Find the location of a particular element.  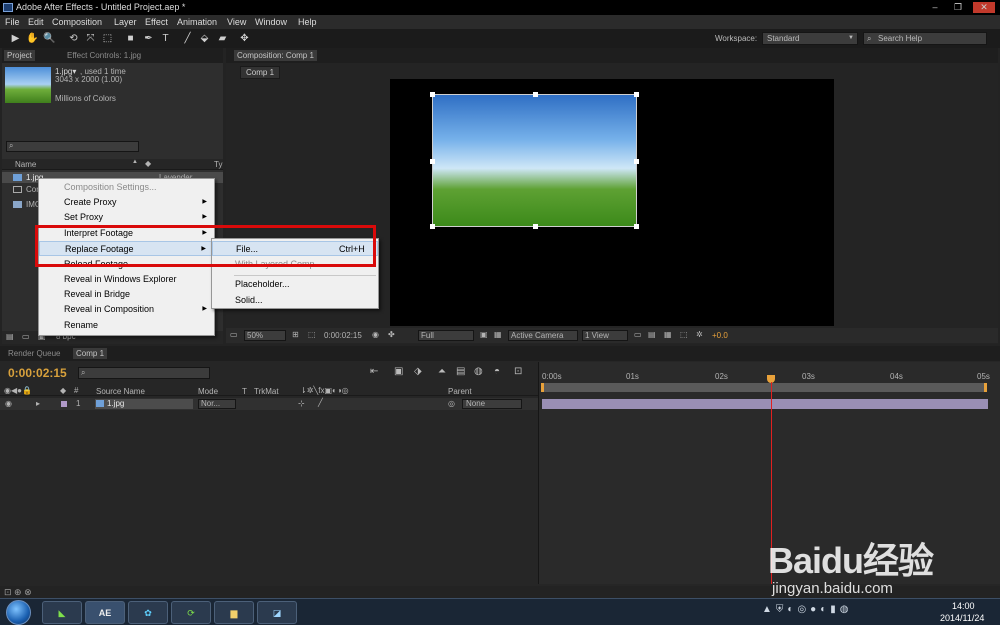

eraser-tool-icon: ▰ is located at coordinates (222, 38).